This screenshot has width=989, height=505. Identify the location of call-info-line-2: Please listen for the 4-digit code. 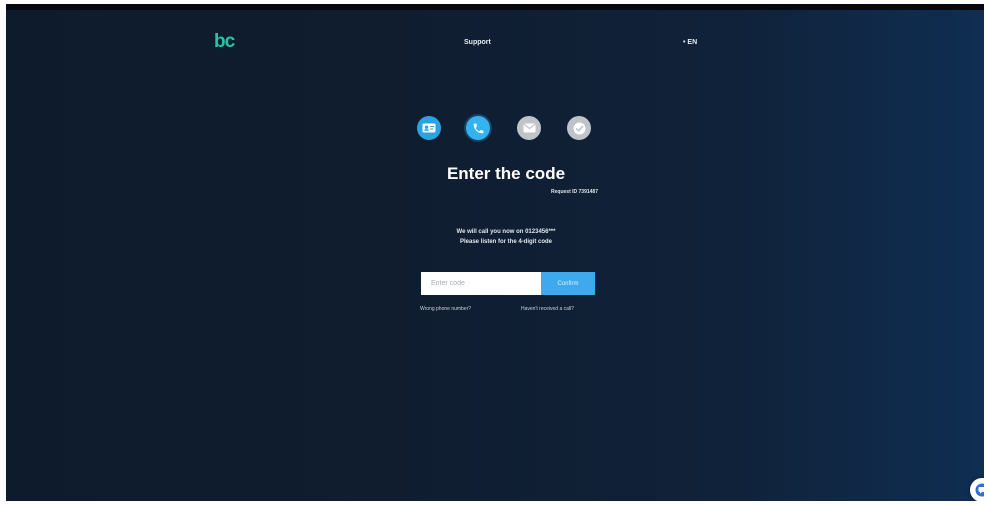
(506, 242).